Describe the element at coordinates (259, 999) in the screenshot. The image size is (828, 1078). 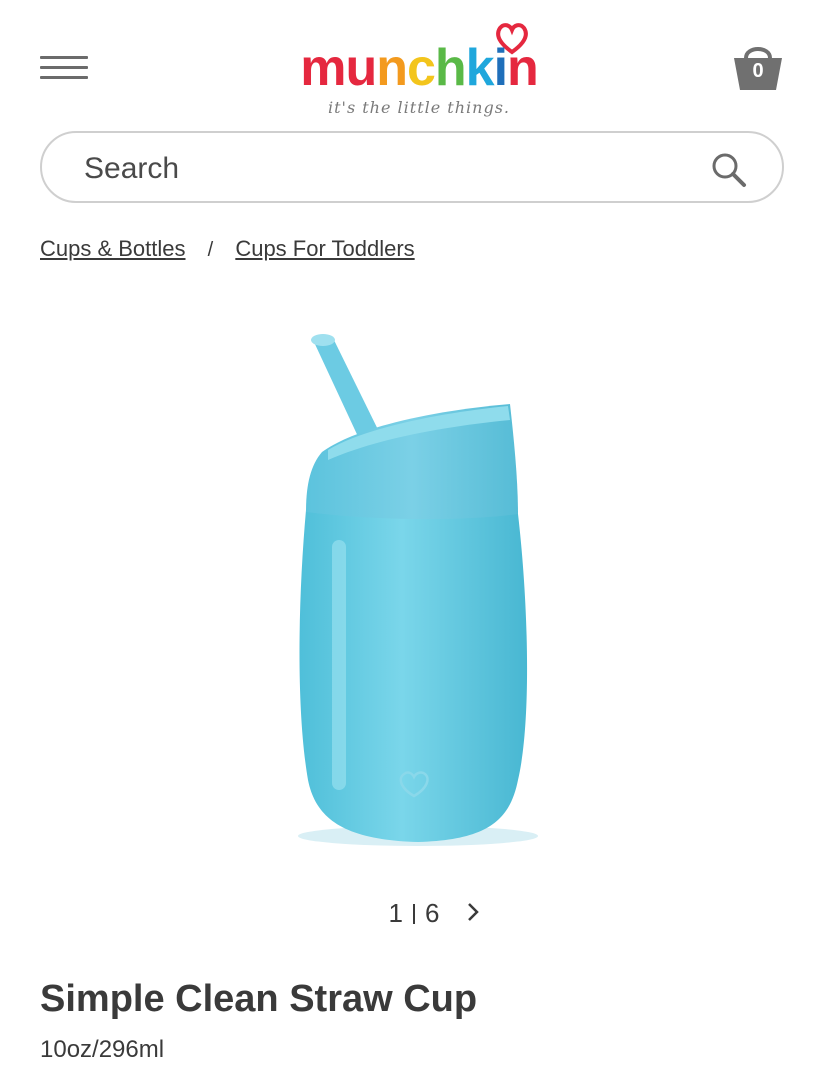
I see `product-title: Simple Clean Straw Cup` at that location.